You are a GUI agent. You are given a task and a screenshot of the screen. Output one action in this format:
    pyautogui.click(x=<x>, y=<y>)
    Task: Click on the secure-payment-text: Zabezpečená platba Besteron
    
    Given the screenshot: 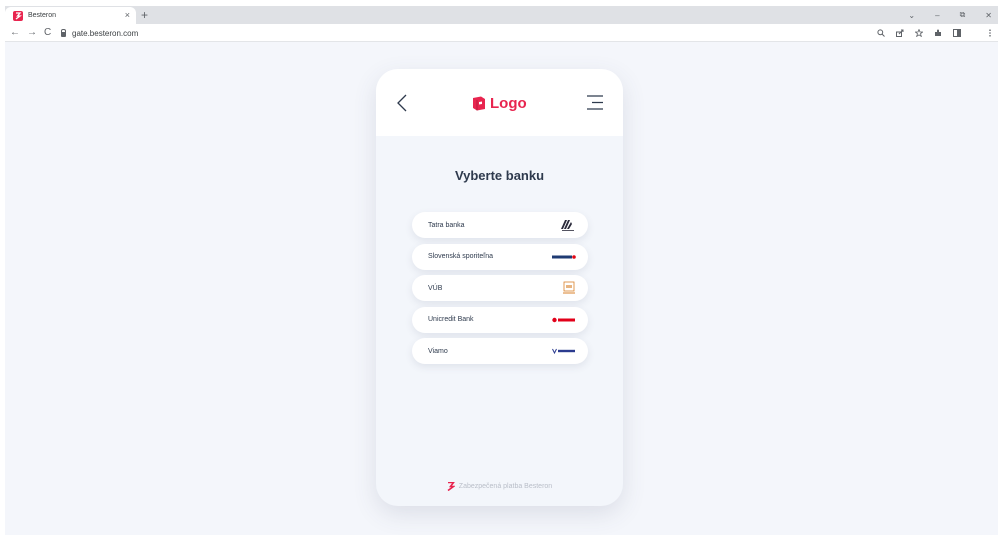 What is the action you would take?
    pyautogui.click(x=505, y=486)
    